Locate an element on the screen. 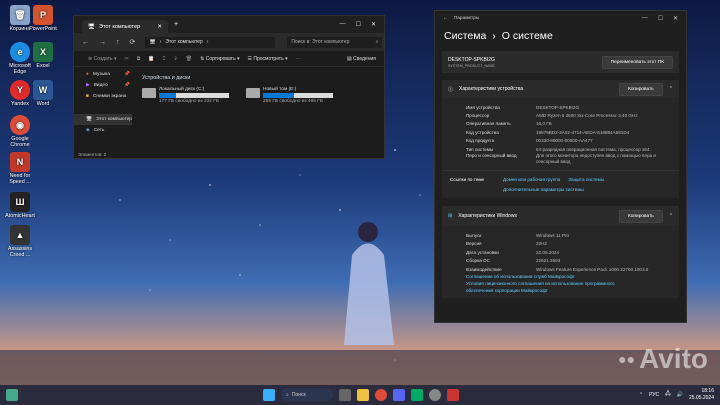  license-terms-link-cont: обеспечения корпорации Майкрософт is located at coordinates (560, 290).